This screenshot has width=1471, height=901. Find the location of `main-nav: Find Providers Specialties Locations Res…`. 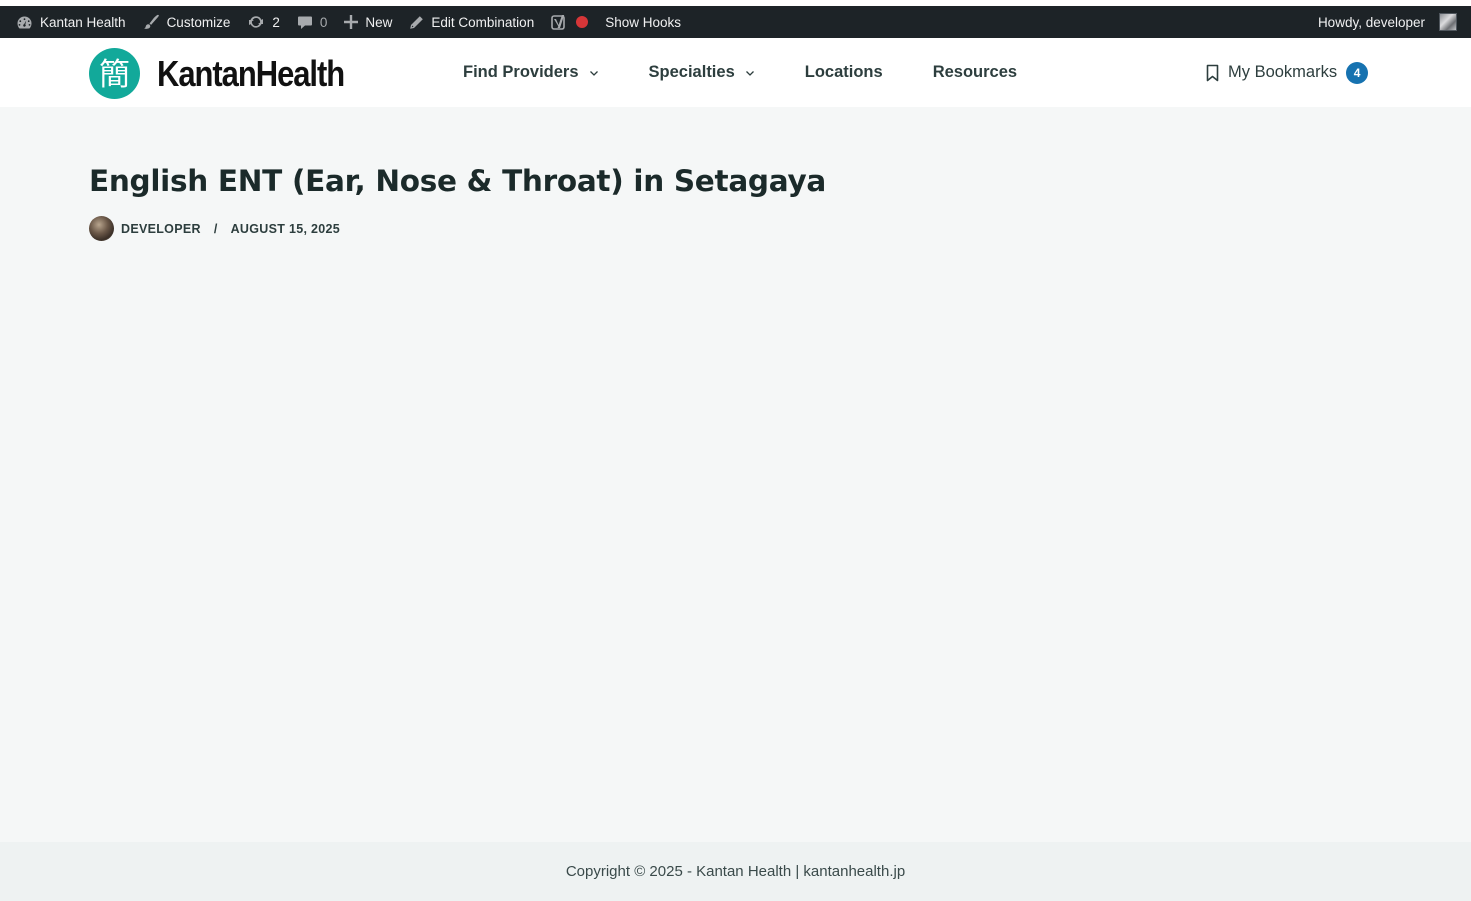

main-nav: Find Providers Specialties Locations Res… is located at coordinates (765, 72).